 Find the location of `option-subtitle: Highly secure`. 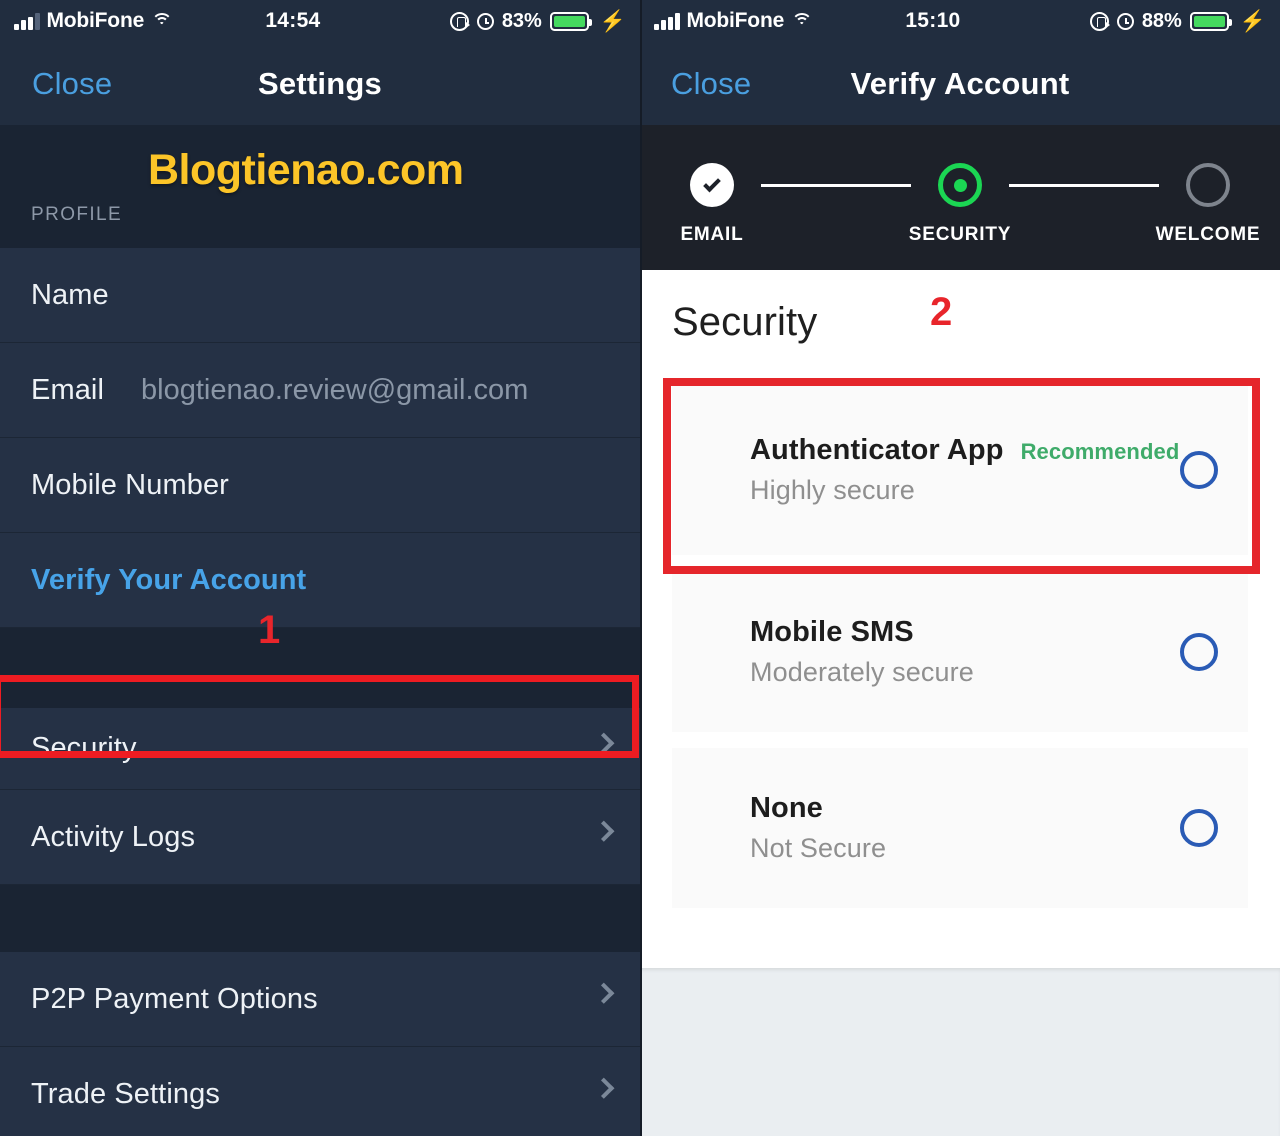

option-subtitle: Highly secure is located at coordinates (832, 490).